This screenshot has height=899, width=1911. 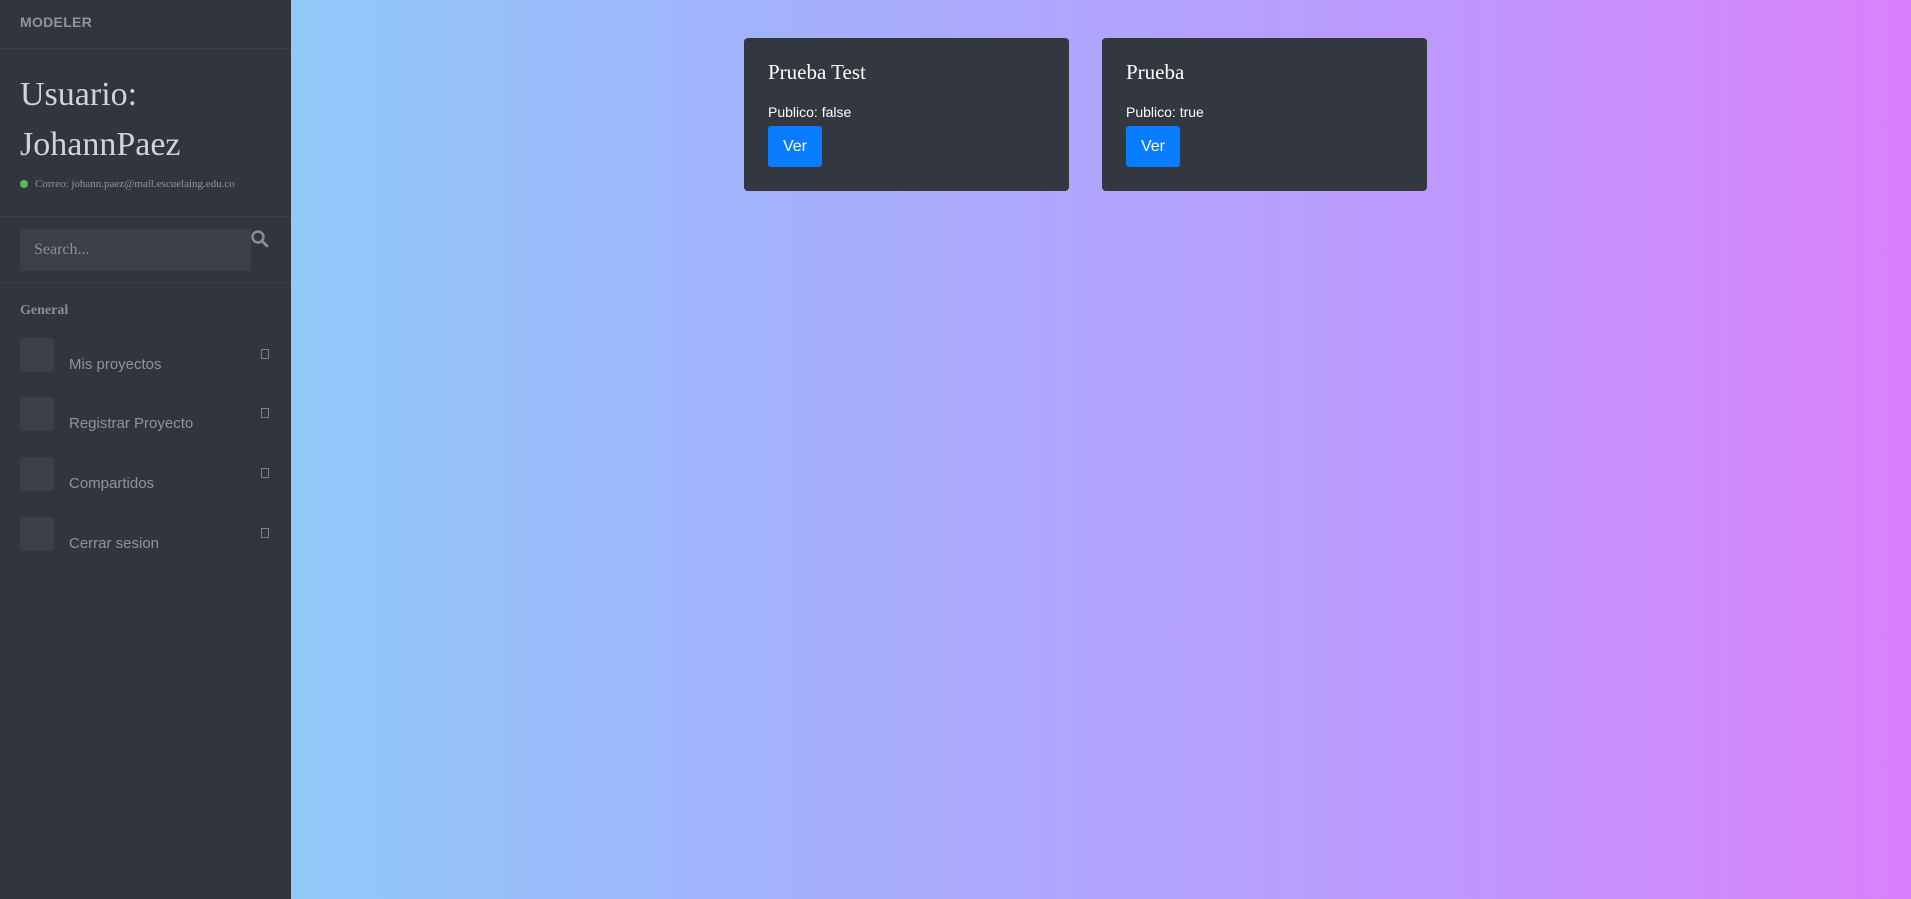 I want to click on project-public-status: Publico: false, so click(x=810, y=112).